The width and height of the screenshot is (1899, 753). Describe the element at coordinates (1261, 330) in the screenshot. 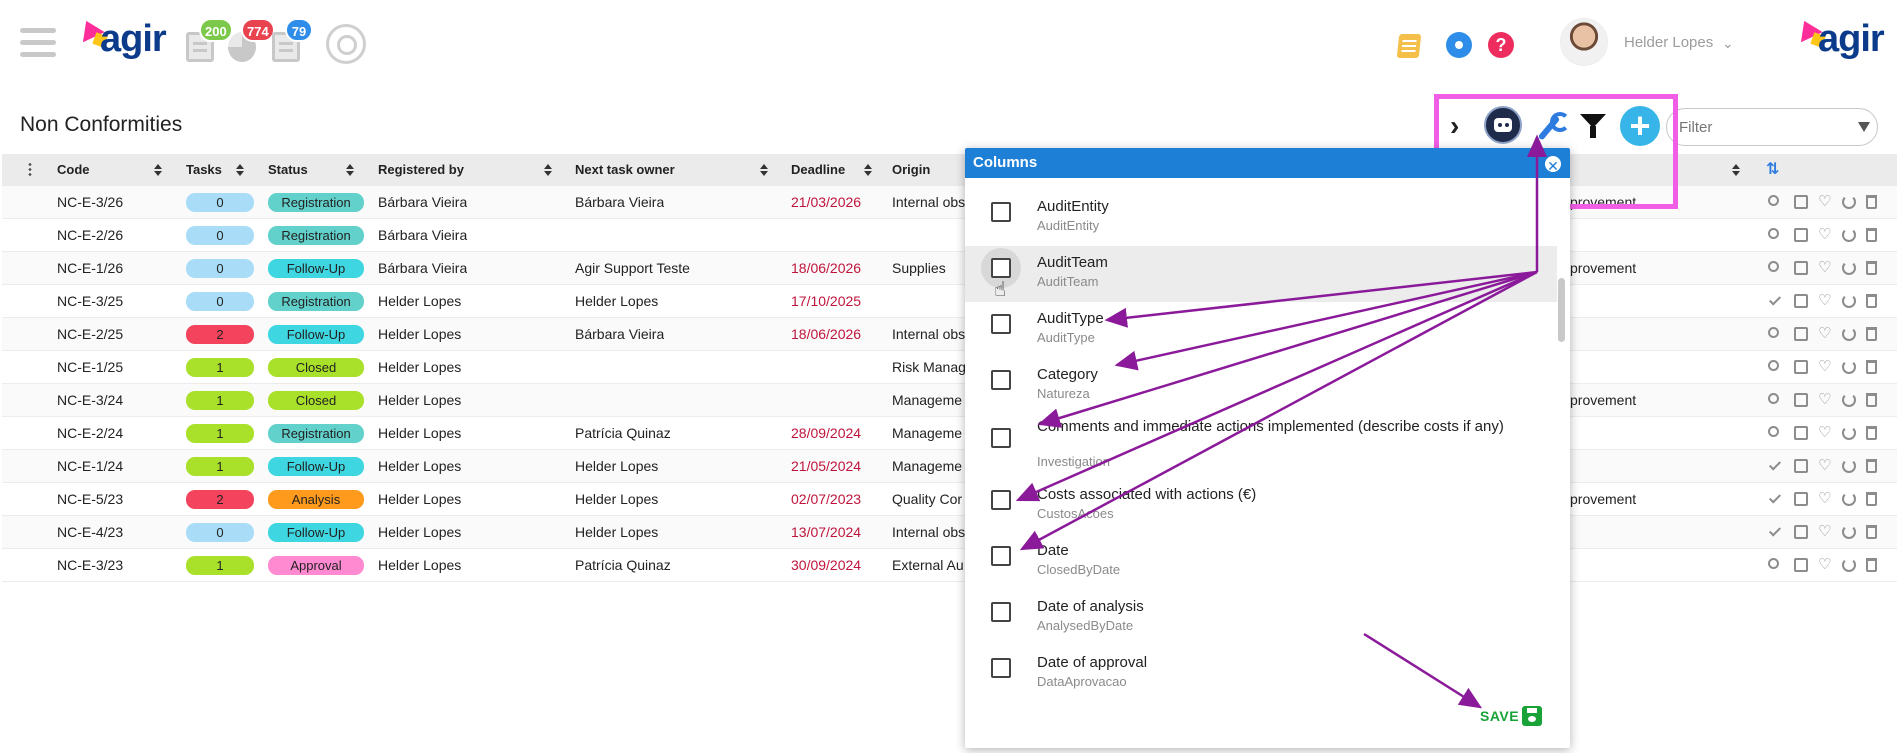

I see `column-option: AuditType AuditType` at that location.